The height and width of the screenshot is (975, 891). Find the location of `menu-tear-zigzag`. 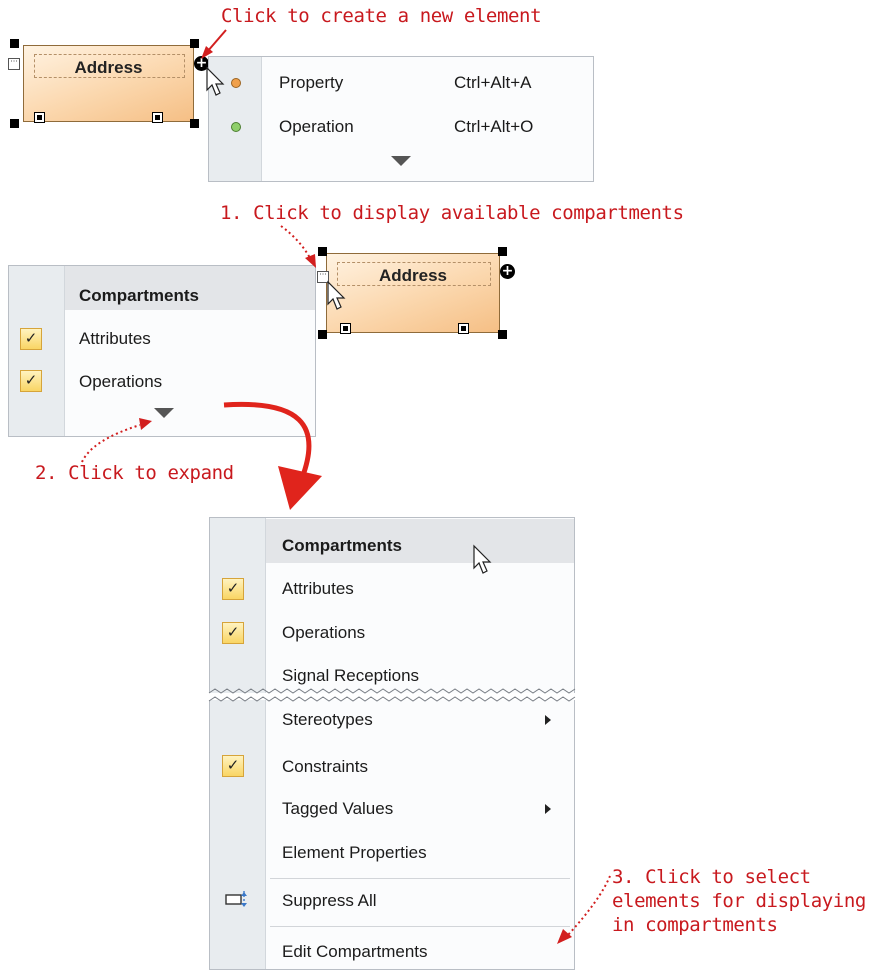

menu-tear-zigzag is located at coordinates (392, 695).